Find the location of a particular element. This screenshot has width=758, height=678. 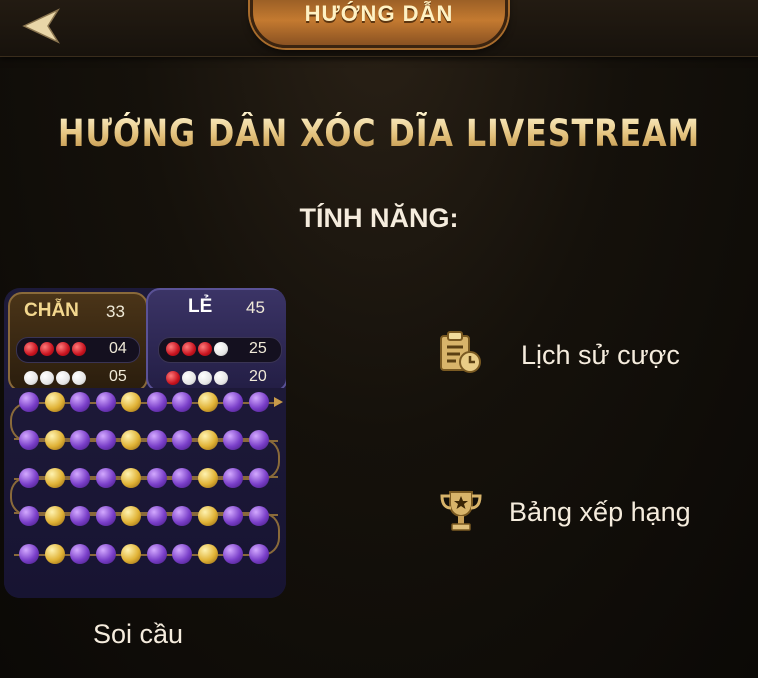

back-button is located at coordinates (42, 26).